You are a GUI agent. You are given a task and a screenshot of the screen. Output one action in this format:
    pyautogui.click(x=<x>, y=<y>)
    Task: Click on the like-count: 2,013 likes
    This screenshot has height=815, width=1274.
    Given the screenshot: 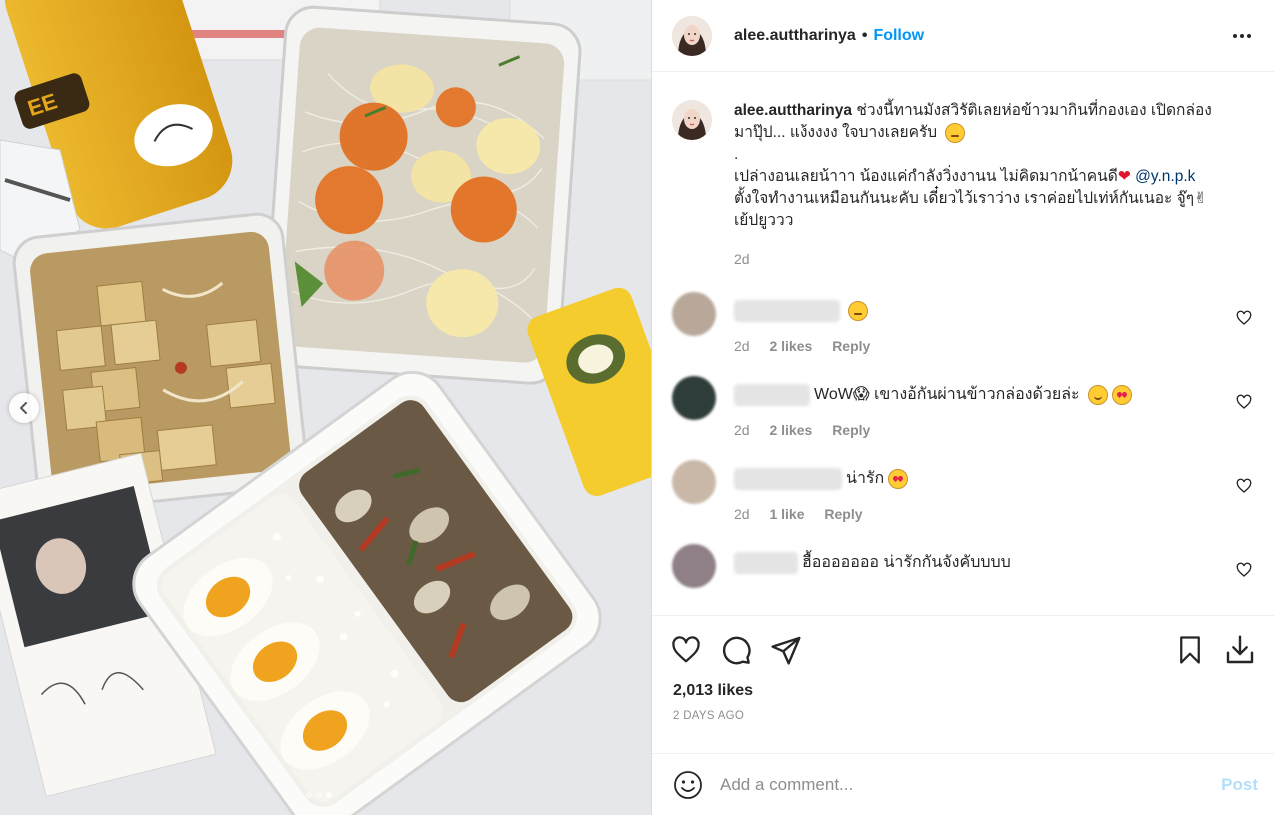 What is the action you would take?
    pyautogui.click(x=963, y=691)
    